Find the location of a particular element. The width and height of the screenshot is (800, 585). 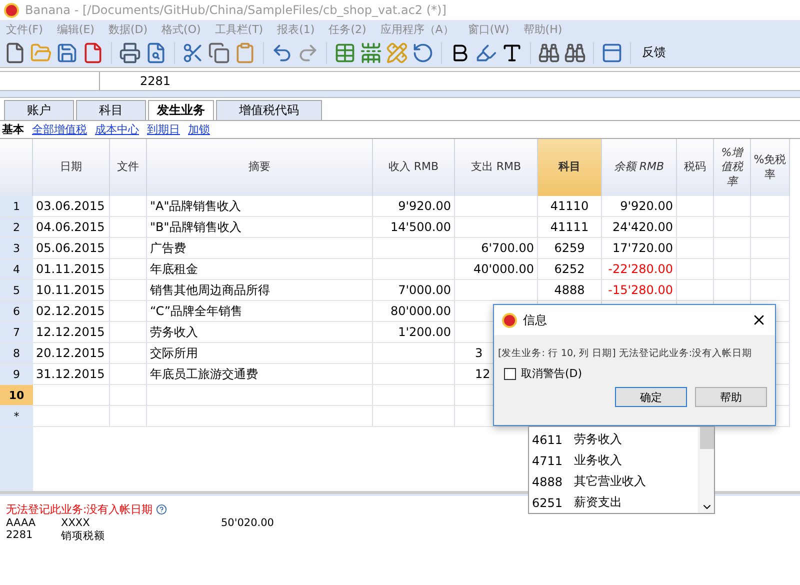

table-cell: 24'420.00 is located at coordinates (639, 227).